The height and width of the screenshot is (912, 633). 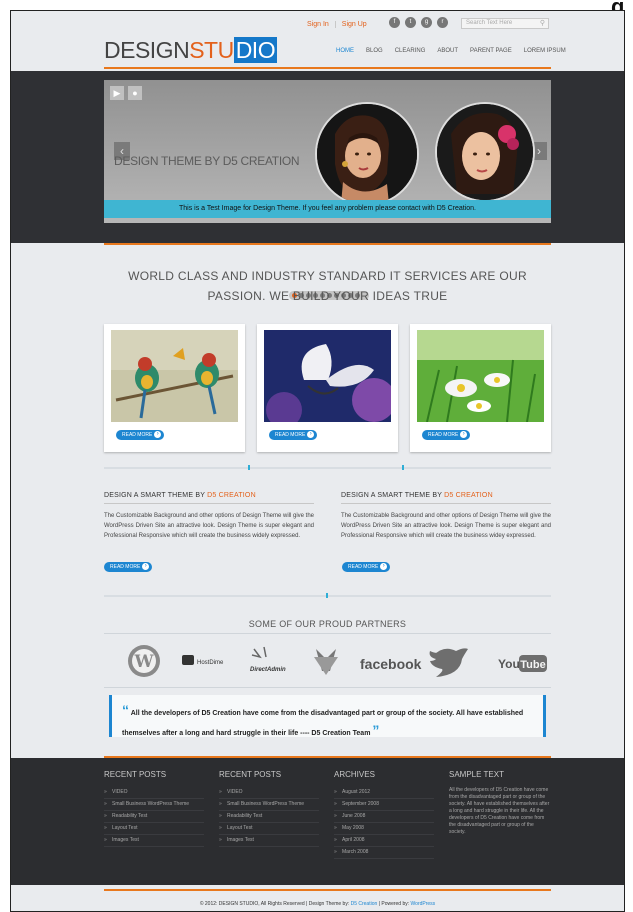 I want to click on logo-part-1: DESIGN, so click(x=147, y=50).